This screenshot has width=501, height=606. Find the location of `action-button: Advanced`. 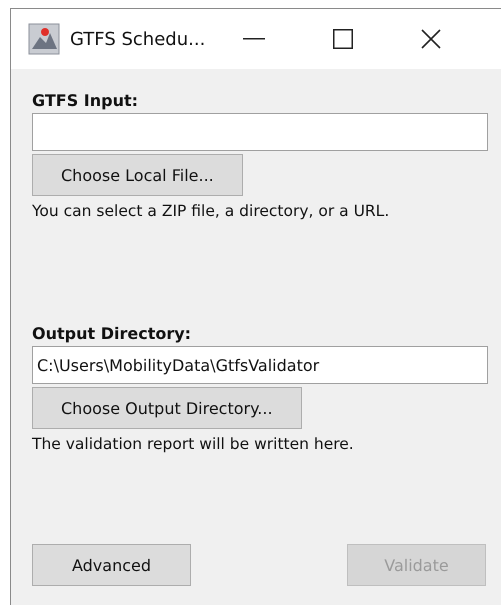

action-button: Advanced is located at coordinates (111, 565).